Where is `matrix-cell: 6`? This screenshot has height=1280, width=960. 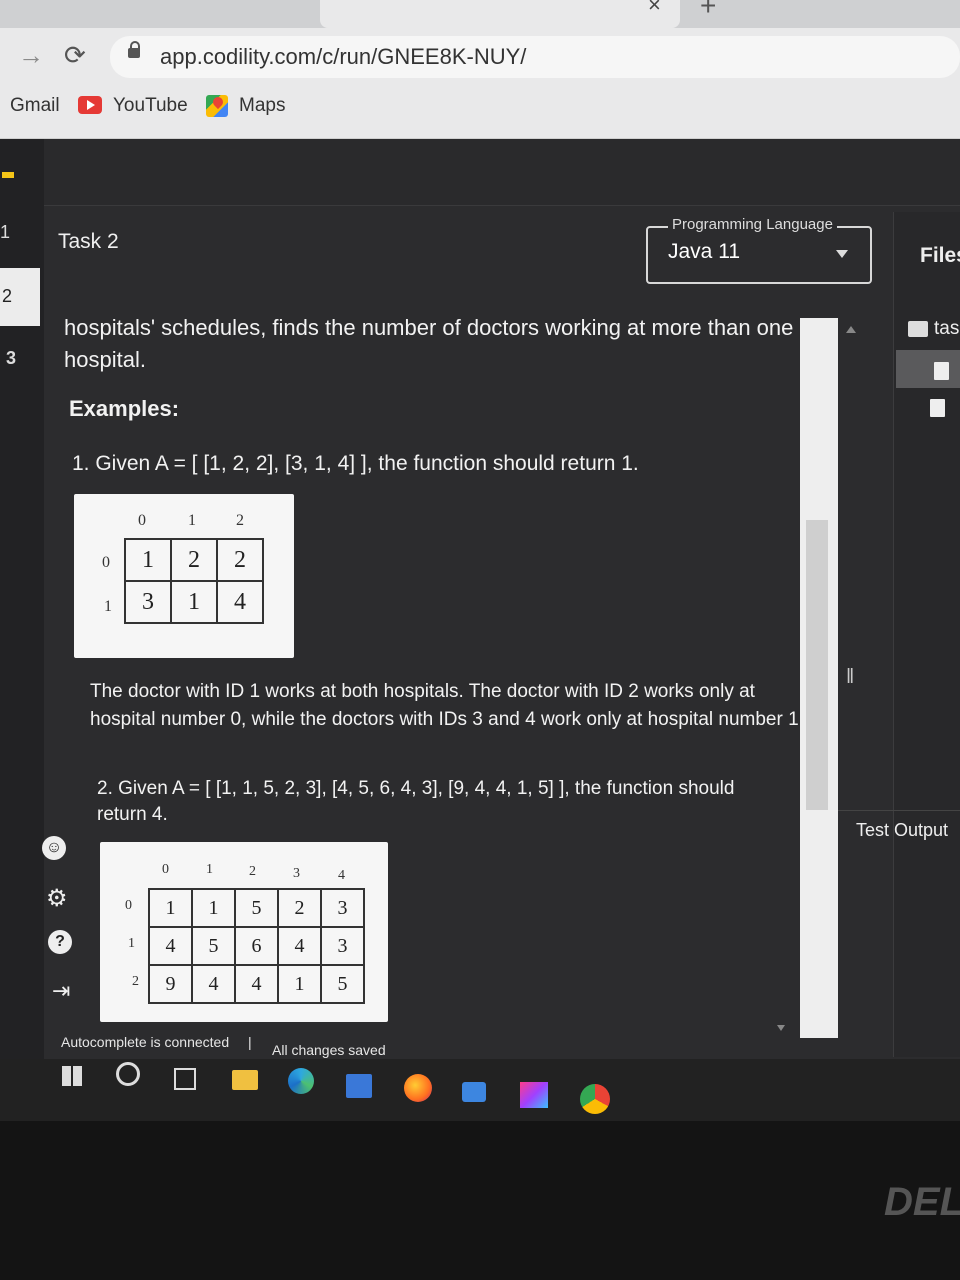
matrix-cell: 6 is located at coordinates (256, 946).